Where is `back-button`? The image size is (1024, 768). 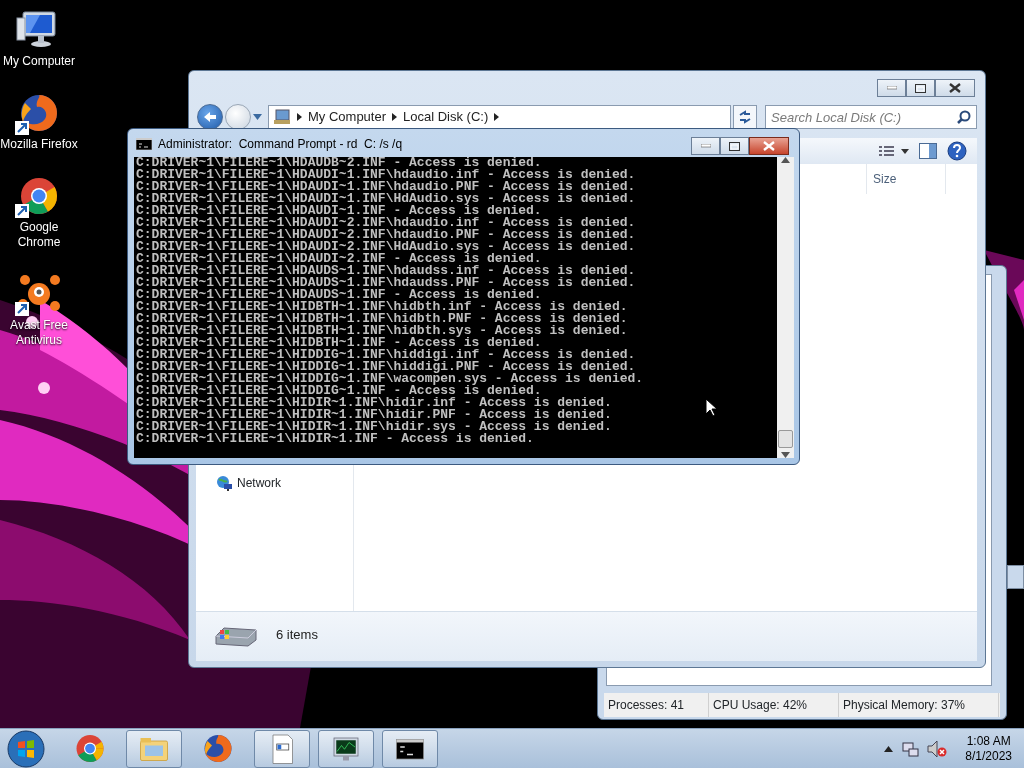
back-button is located at coordinates (210, 117).